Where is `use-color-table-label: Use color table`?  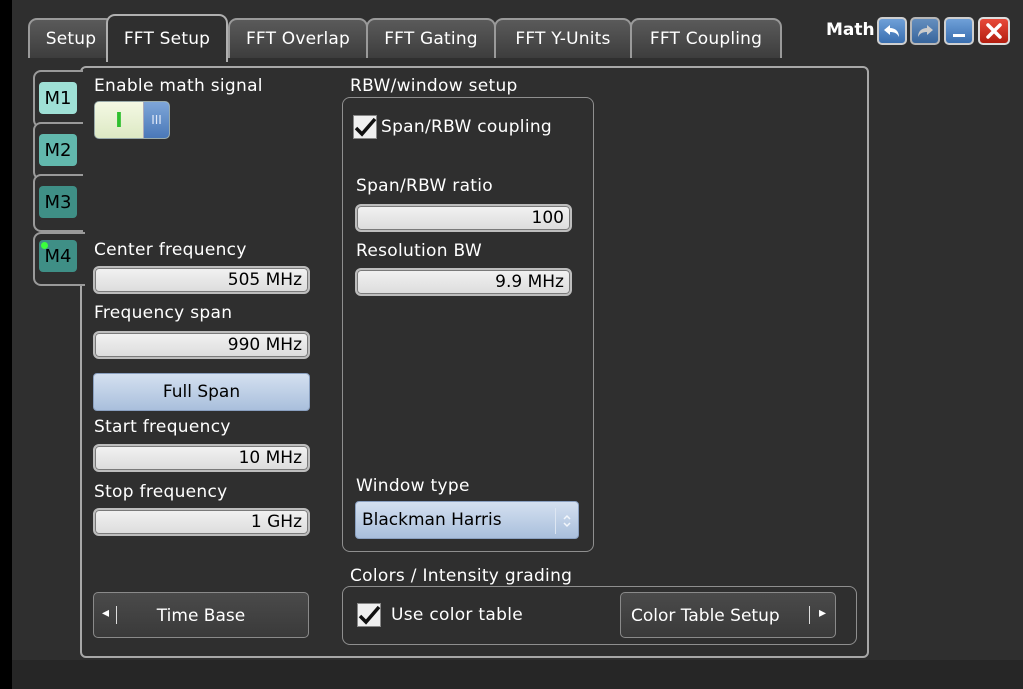
use-color-table-label: Use color table is located at coordinates (457, 615).